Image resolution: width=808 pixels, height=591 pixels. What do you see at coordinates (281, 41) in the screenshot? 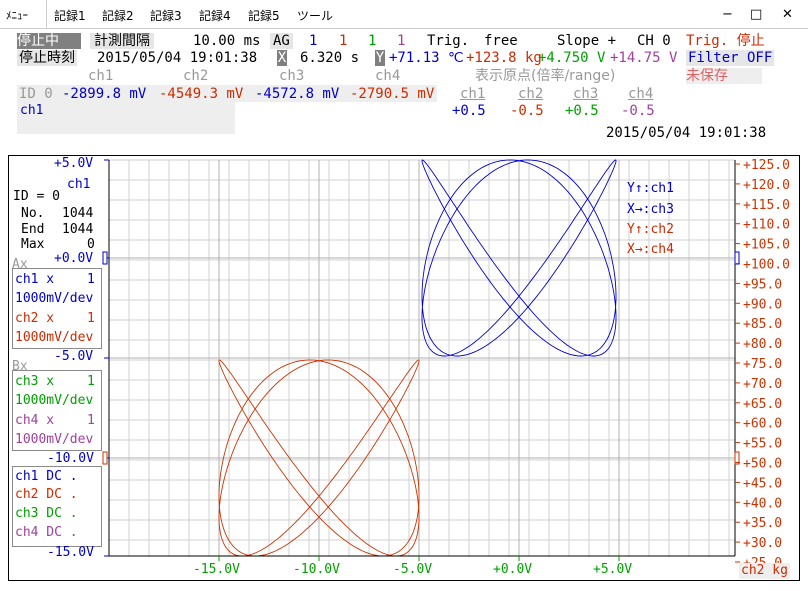
I see `ag-label: AG` at bounding box center [281, 41].